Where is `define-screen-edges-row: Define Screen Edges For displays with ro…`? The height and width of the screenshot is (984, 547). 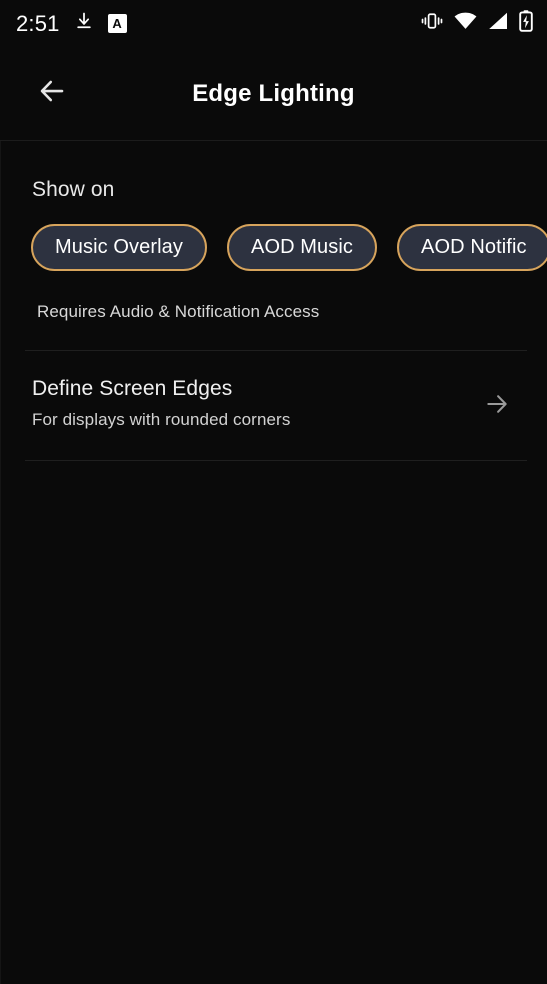
define-screen-edges-row: Define Screen Edges For displays with ro… is located at coordinates (274, 390).